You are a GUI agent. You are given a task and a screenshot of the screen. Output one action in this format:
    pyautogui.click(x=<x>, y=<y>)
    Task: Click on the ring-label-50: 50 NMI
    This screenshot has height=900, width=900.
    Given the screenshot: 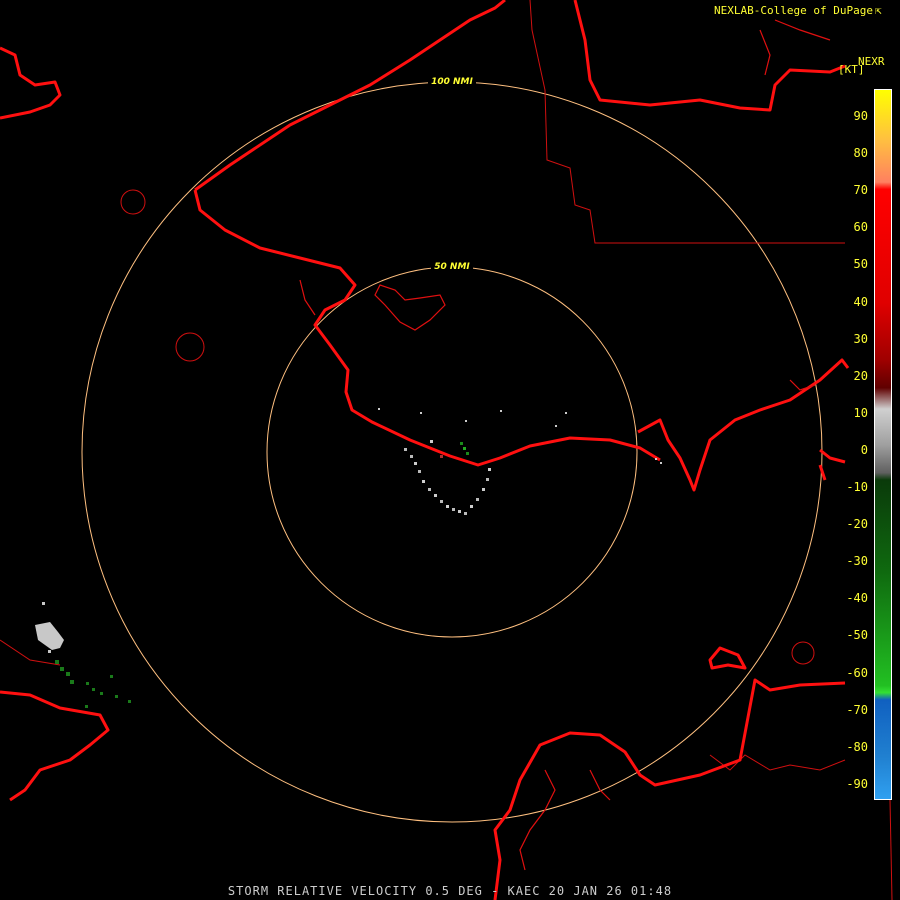 What is the action you would take?
    pyautogui.click(x=452, y=267)
    